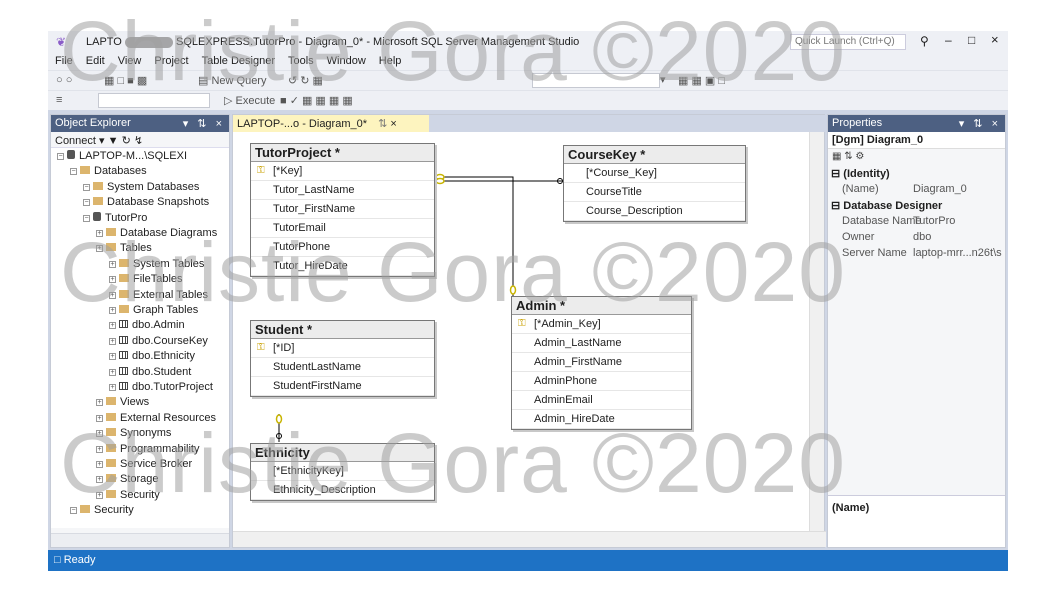 Image resolution: width=1058 pixels, height=608 pixels. Describe the element at coordinates (129, 60) in the screenshot. I see `menu-view: View` at that location.